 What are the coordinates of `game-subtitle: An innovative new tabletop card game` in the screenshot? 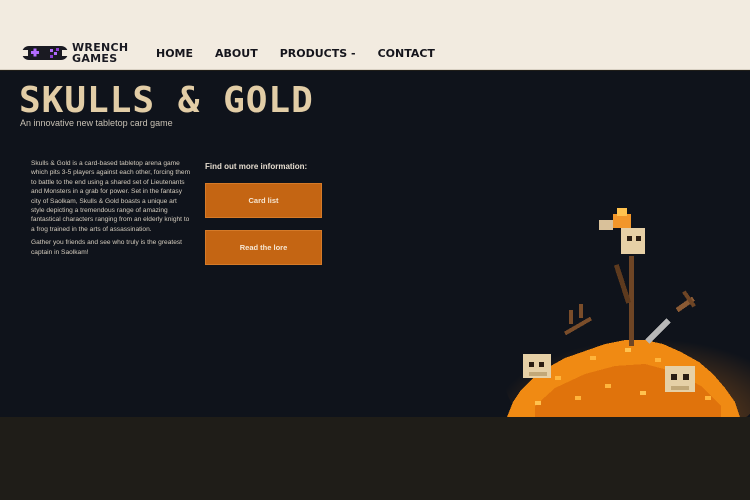 It's located at (96, 123).